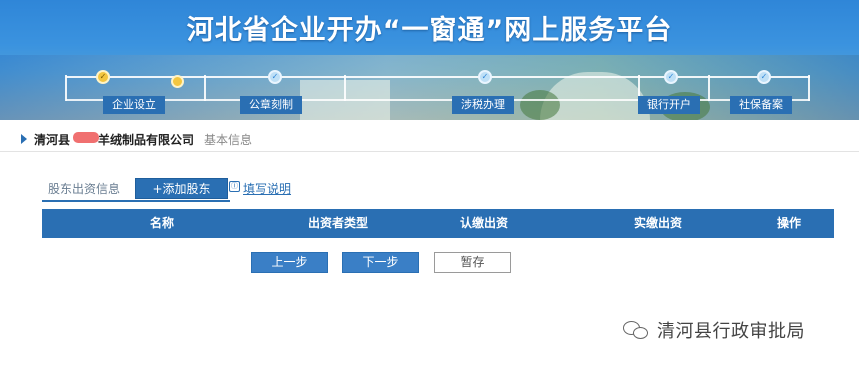  What do you see at coordinates (731, 331) in the screenshot?
I see `watermark-text: 清河县行政审批局` at bounding box center [731, 331].